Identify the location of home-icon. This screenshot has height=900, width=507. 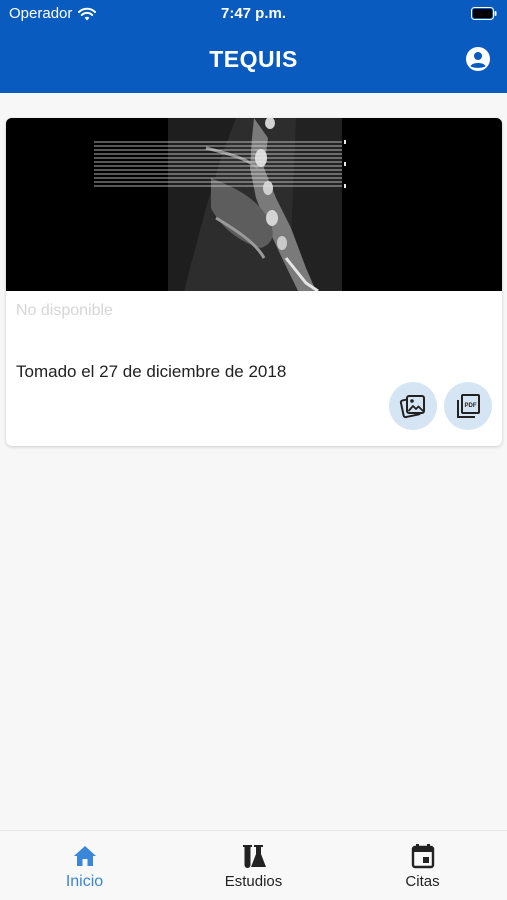
(84, 856).